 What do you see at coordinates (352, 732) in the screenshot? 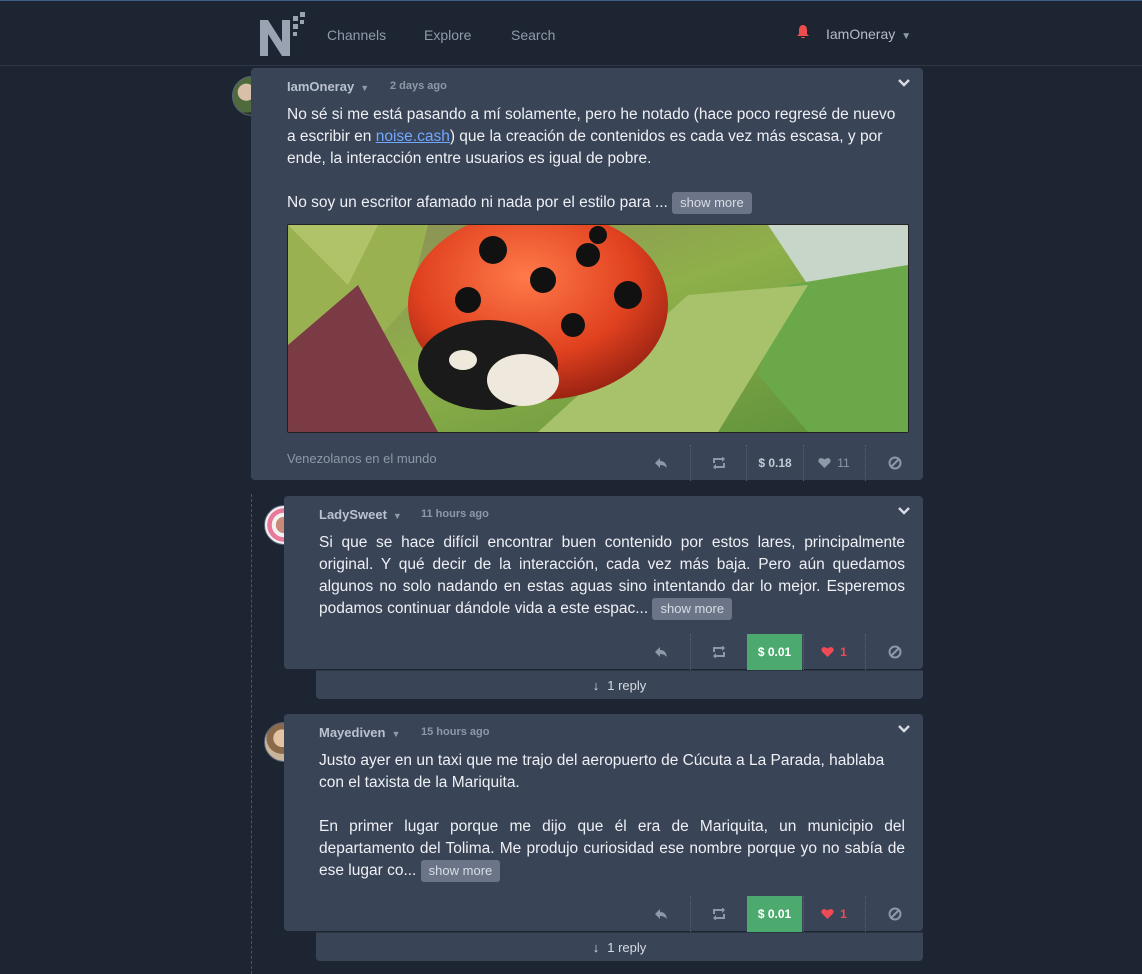
I see `comment-author-name: Mayediven` at bounding box center [352, 732].